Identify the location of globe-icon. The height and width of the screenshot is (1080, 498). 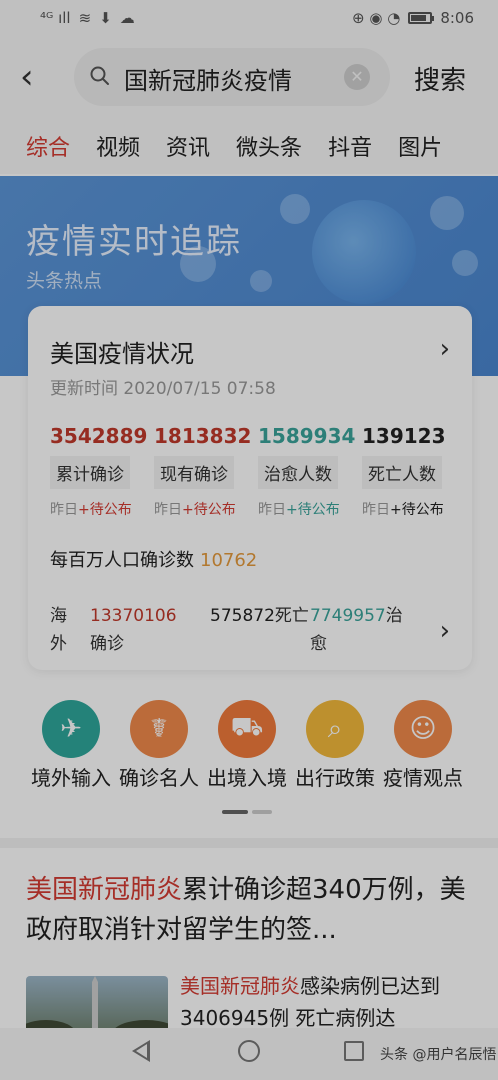
(364, 252).